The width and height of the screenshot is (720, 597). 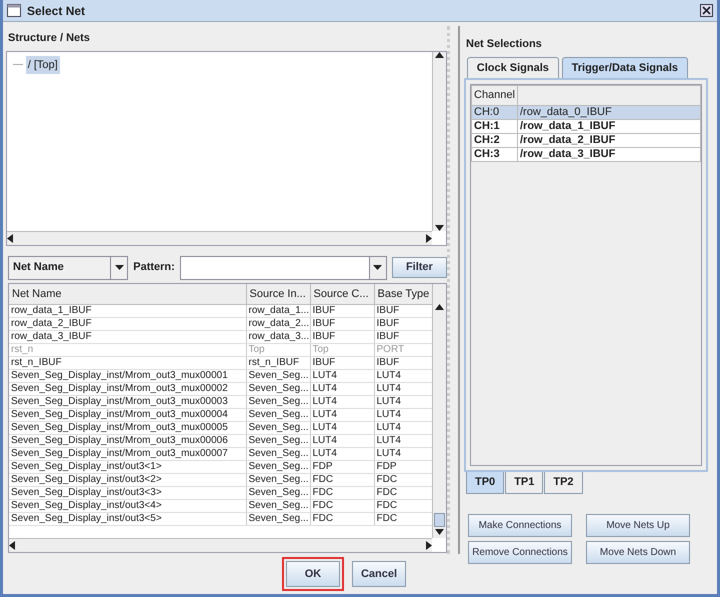 What do you see at coordinates (495, 95) in the screenshot?
I see `column-header: Channel` at bounding box center [495, 95].